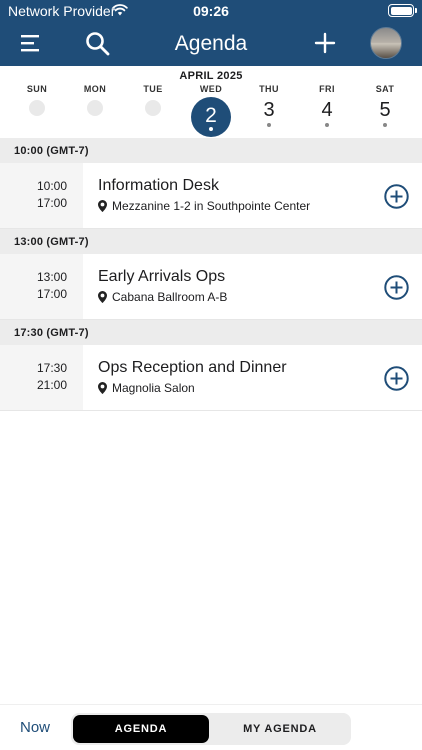  I want to click on month-label: APRIL 2025, so click(211, 76).